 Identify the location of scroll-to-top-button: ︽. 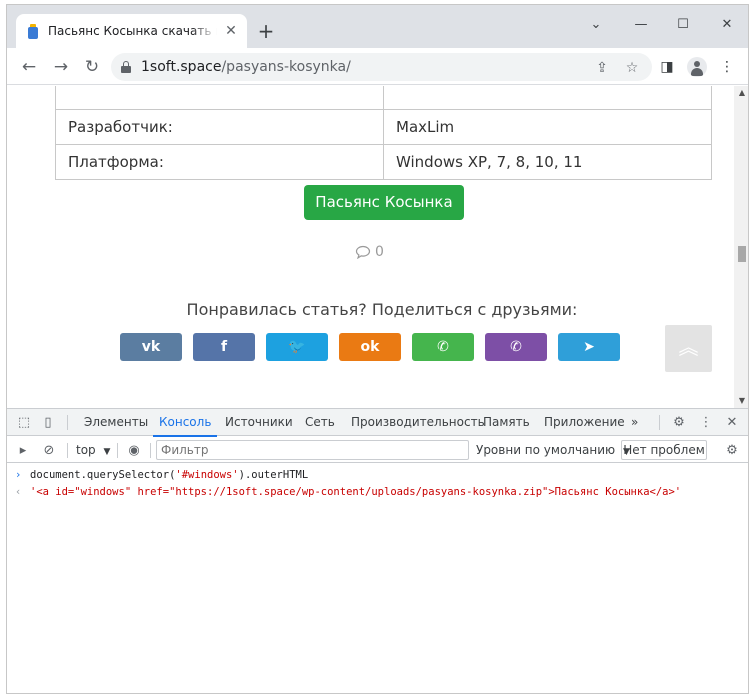
(688, 348).